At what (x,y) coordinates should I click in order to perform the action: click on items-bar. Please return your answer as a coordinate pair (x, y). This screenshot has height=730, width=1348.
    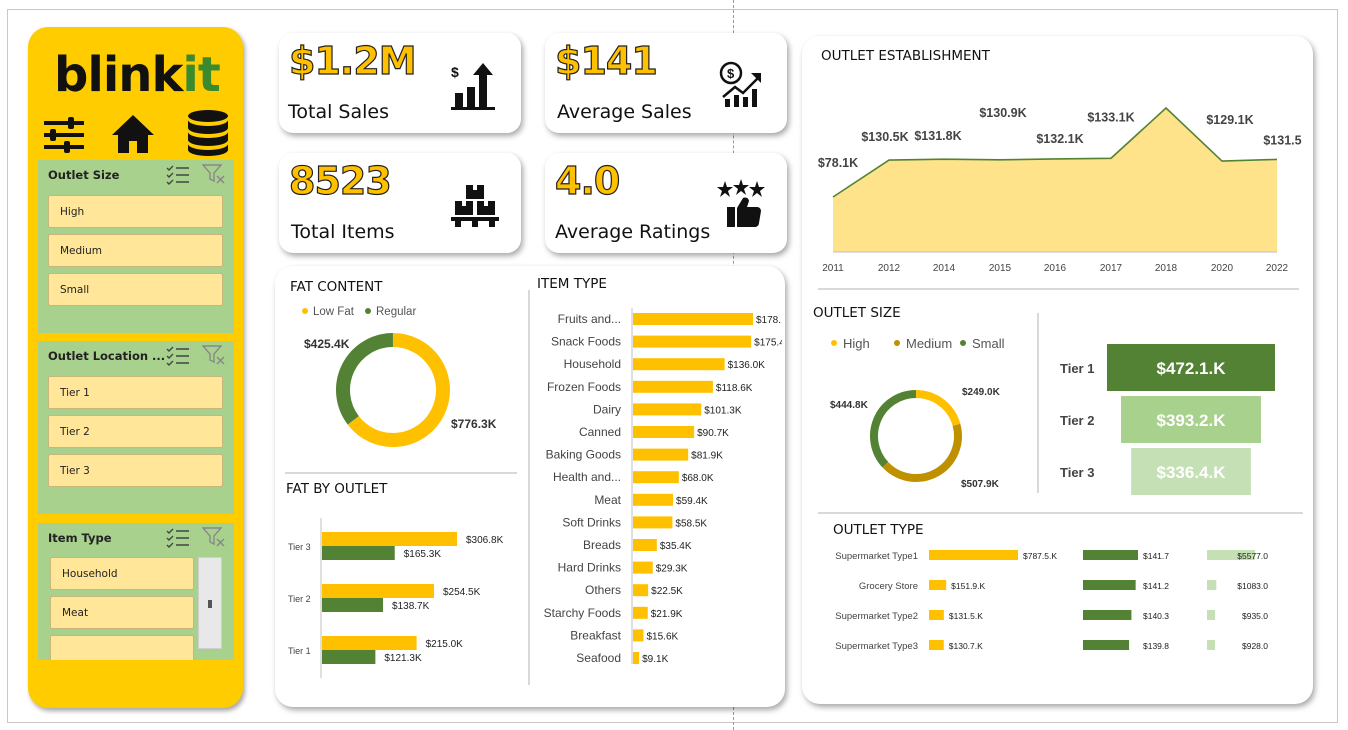
    Looking at the image, I should click on (1212, 585).